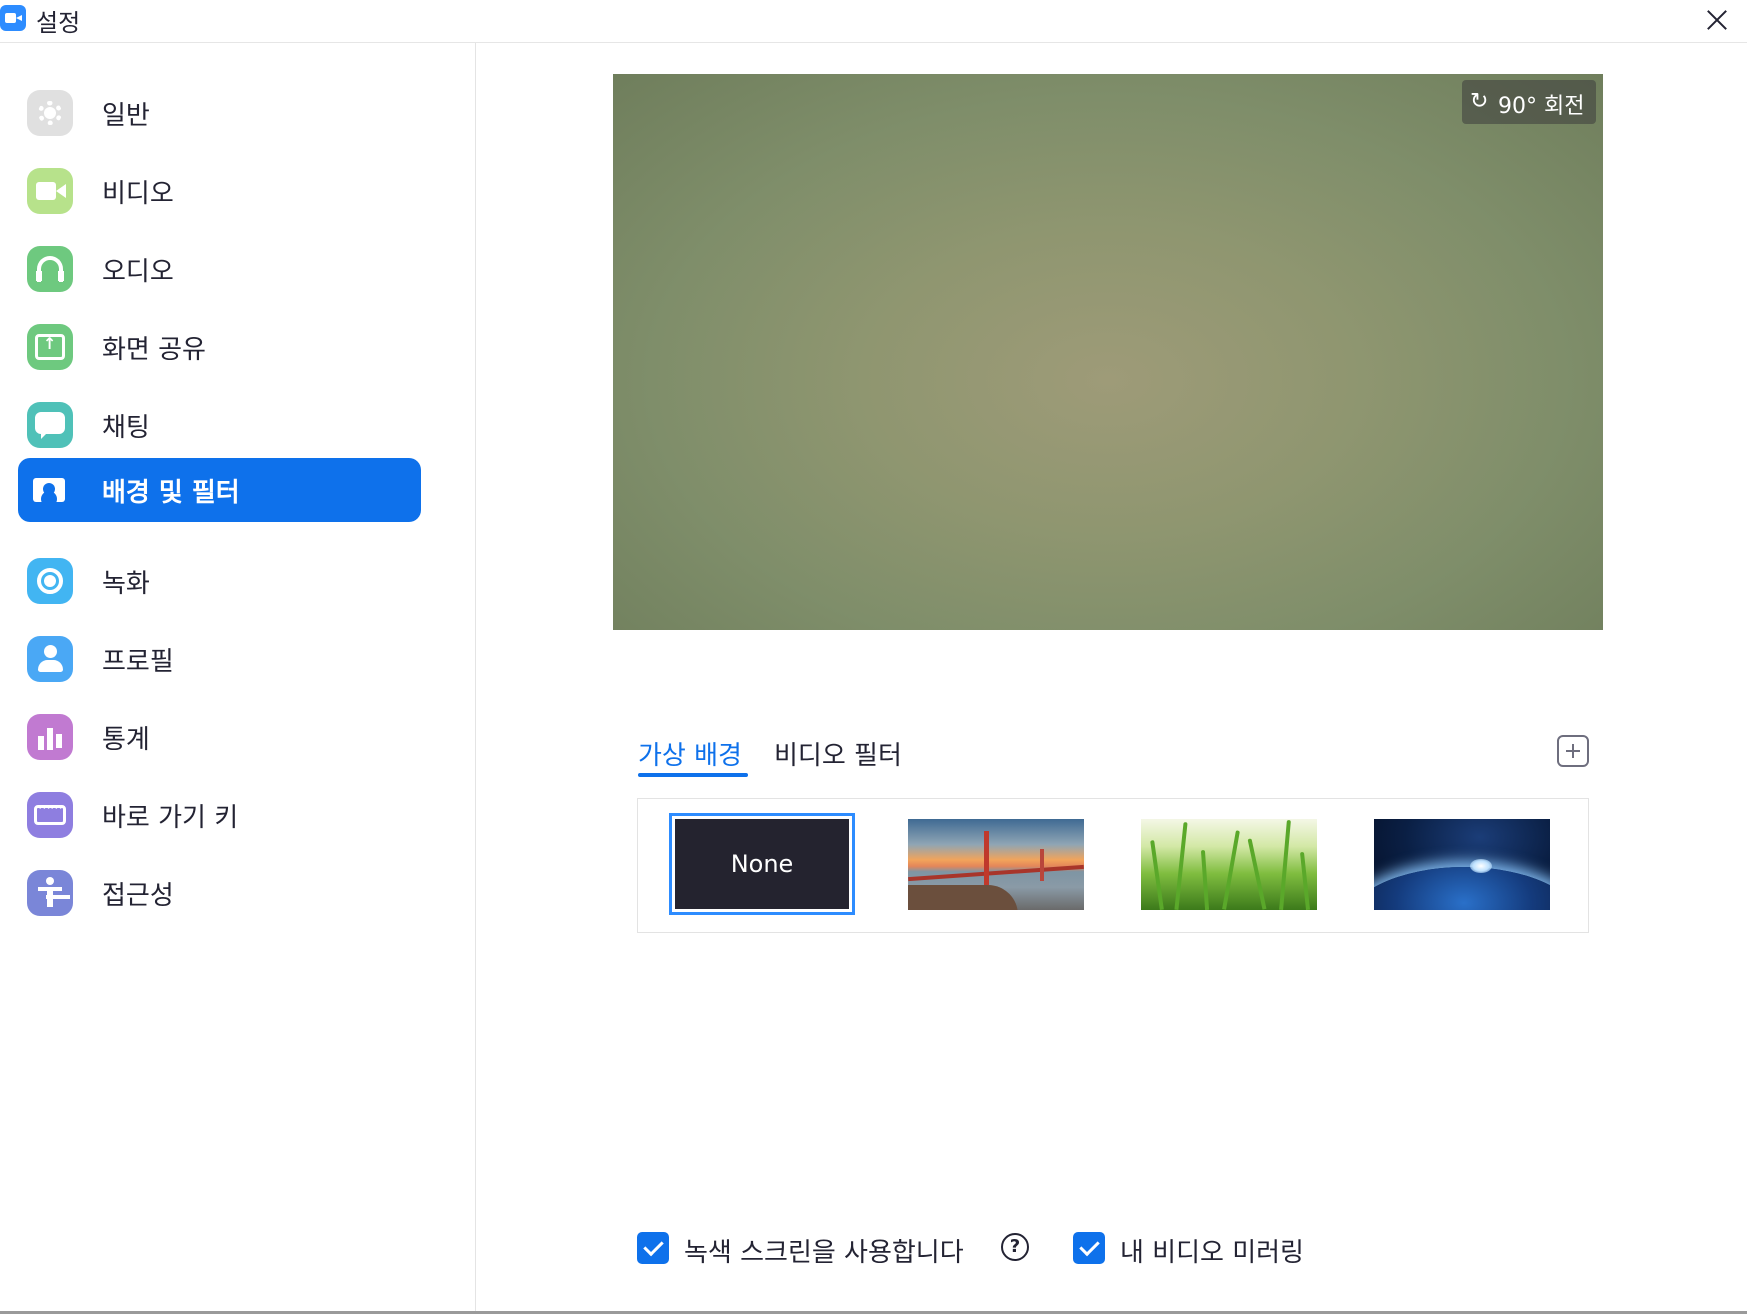 The image size is (1747, 1314). What do you see at coordinates (50, 113) in the screenshot?
I see `gear-icon` at bounding box center [50, 113].